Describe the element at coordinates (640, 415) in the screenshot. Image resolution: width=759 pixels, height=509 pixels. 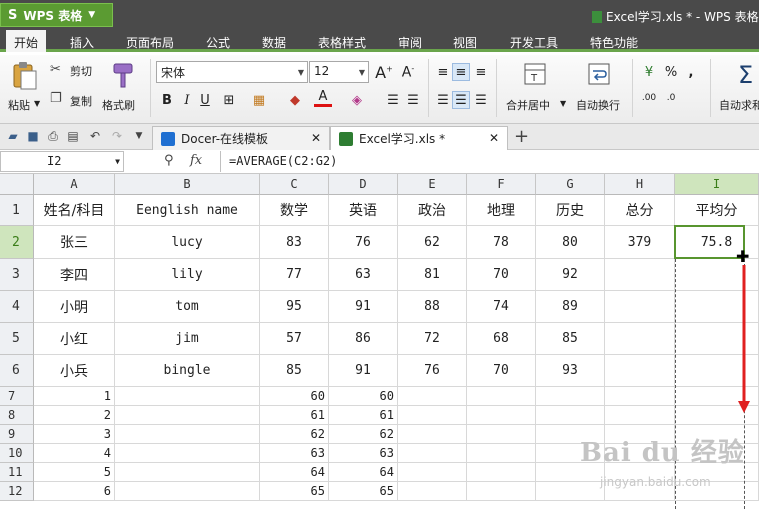
I see `cell-h9` at that location.